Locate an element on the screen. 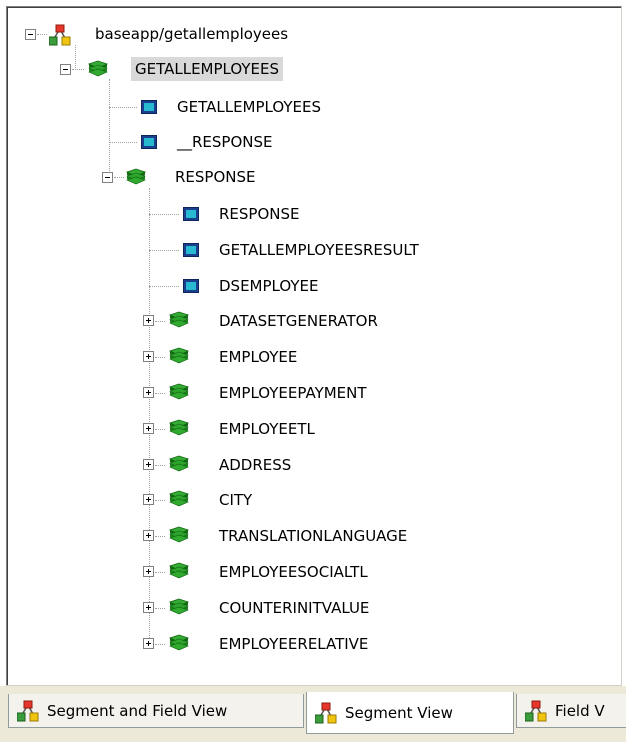  tree-node-response: RESPONSE is located at coordinates (215, 177).